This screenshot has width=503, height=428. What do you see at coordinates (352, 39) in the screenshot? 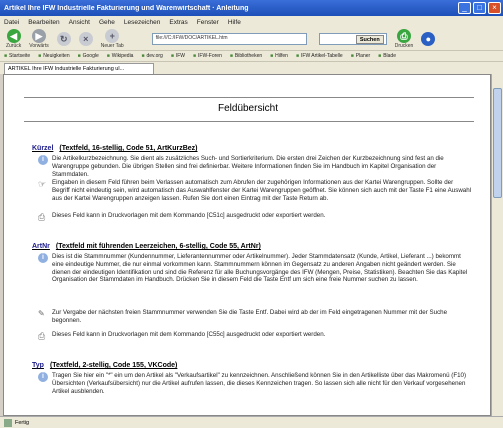
I see `search-box: Suchen` at bounding box center [352, 39].